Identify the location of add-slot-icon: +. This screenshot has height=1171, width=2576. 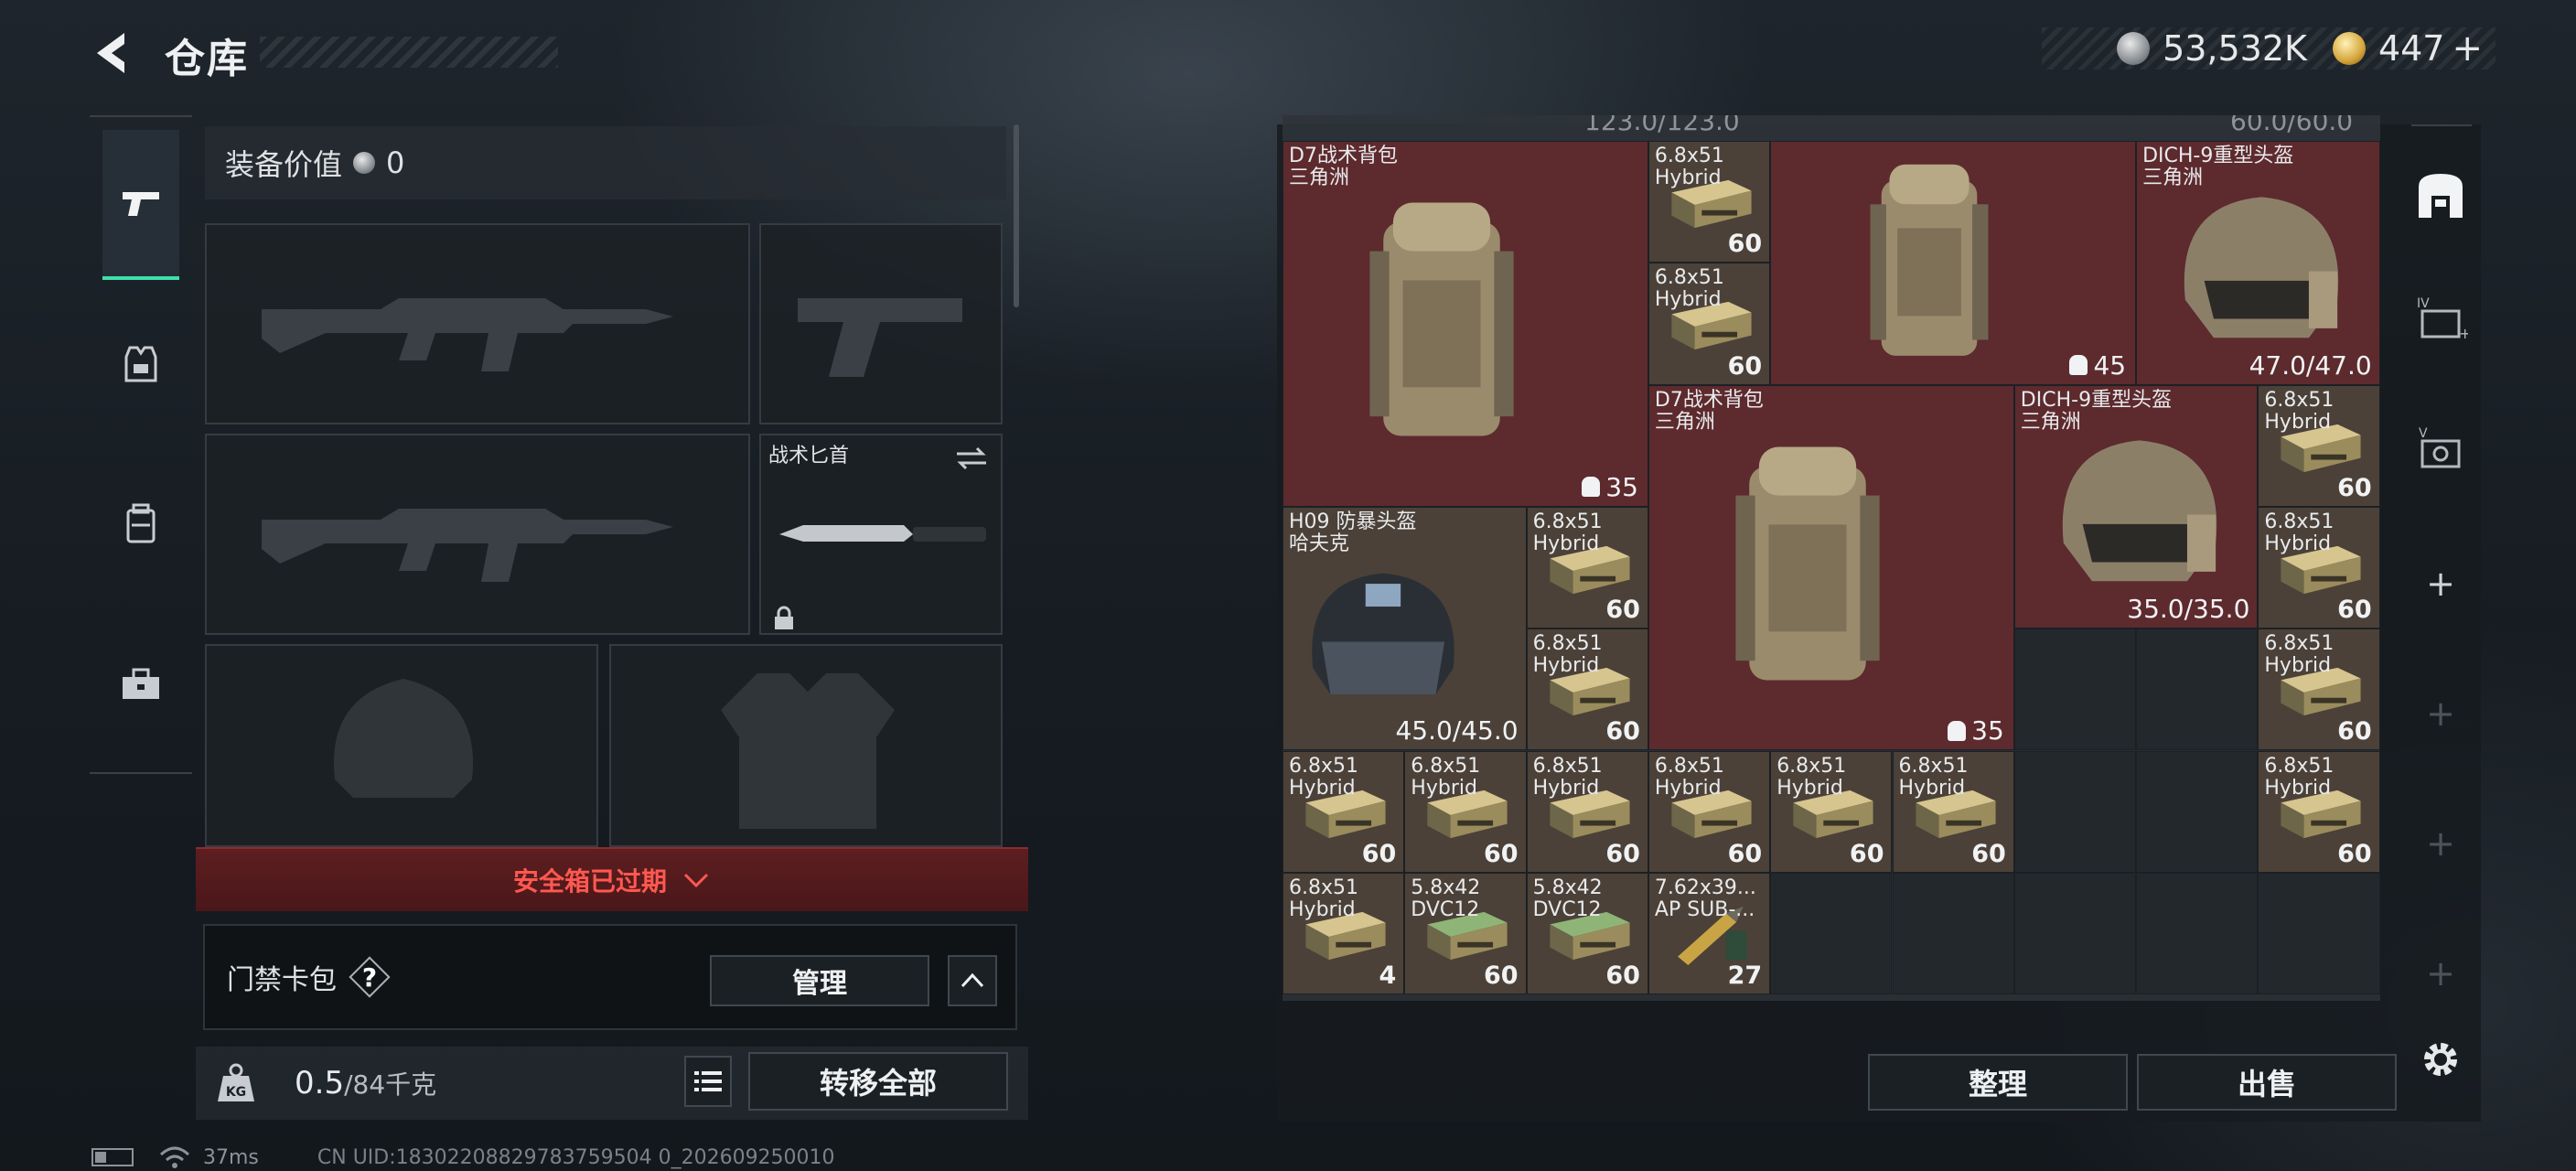
(2441, 584).